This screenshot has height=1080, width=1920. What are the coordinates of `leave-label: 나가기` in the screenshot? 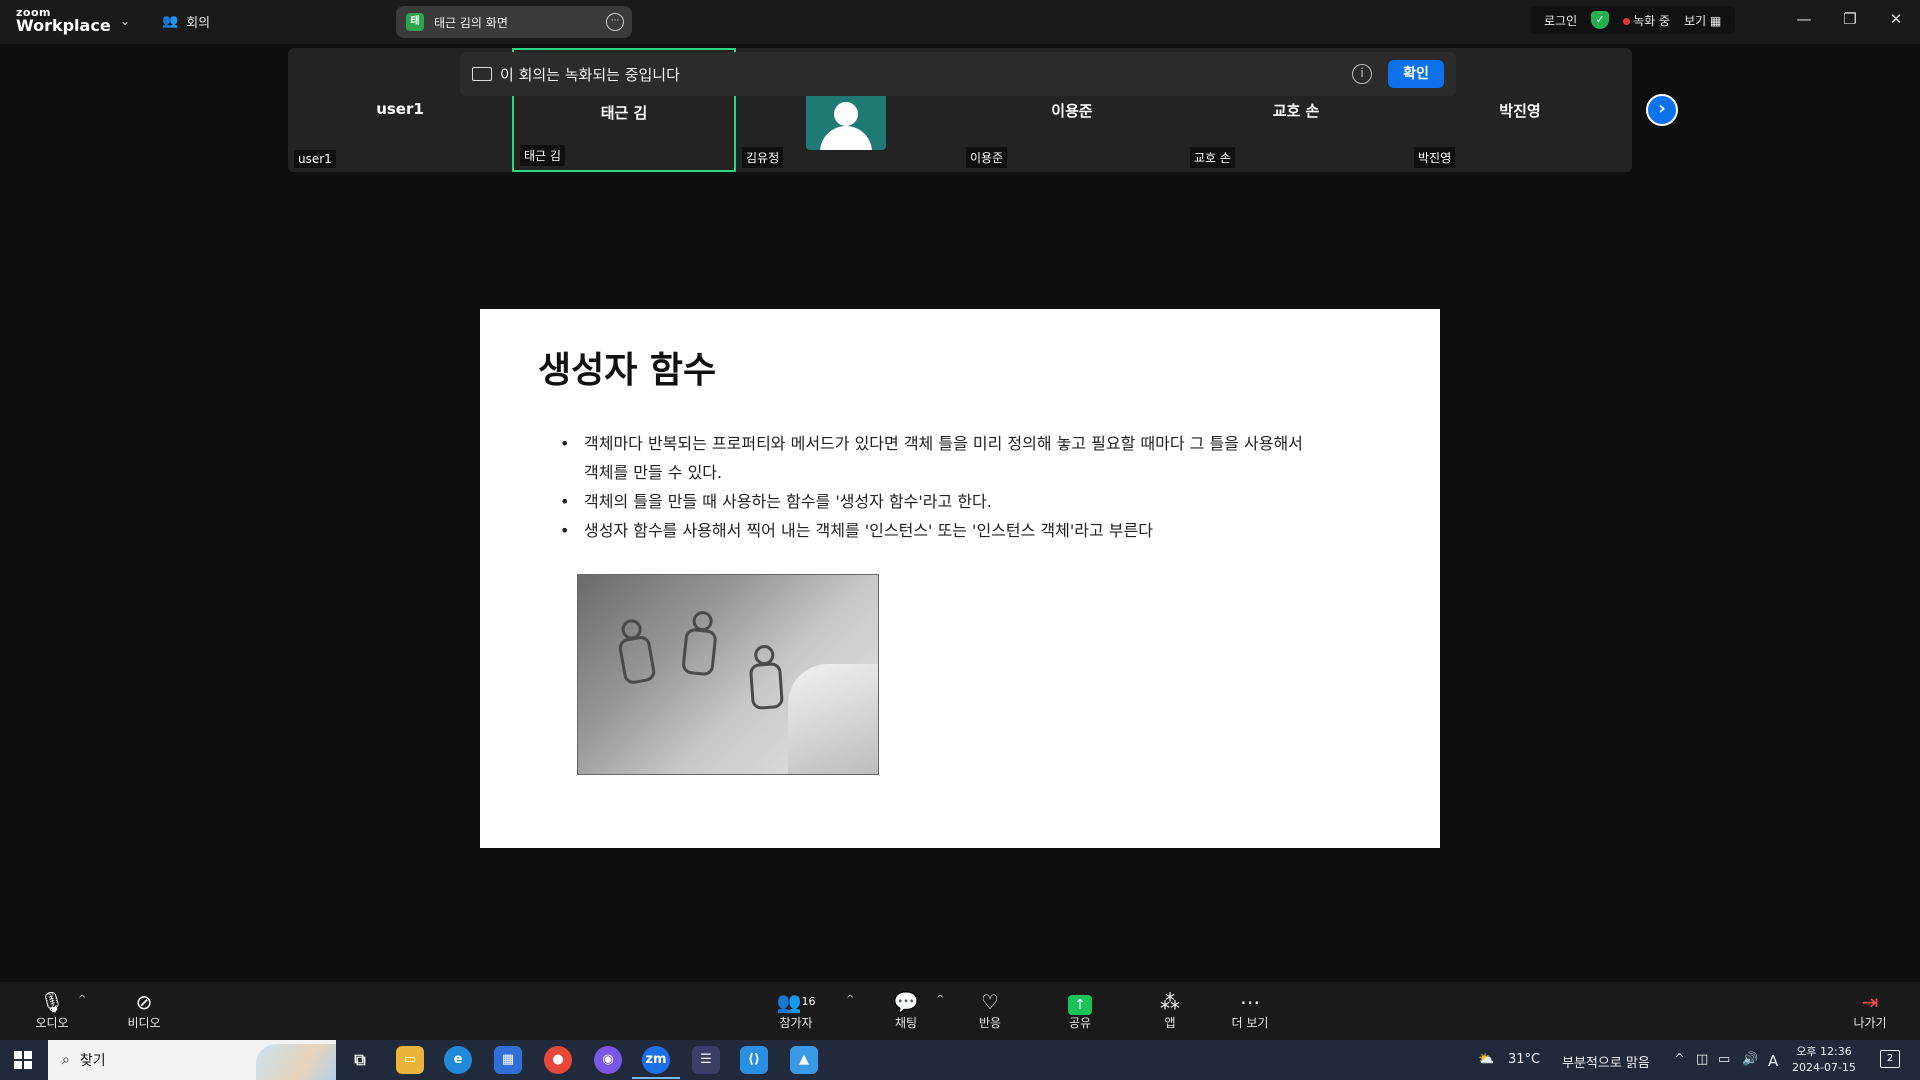 It's located at (1870, 1023).